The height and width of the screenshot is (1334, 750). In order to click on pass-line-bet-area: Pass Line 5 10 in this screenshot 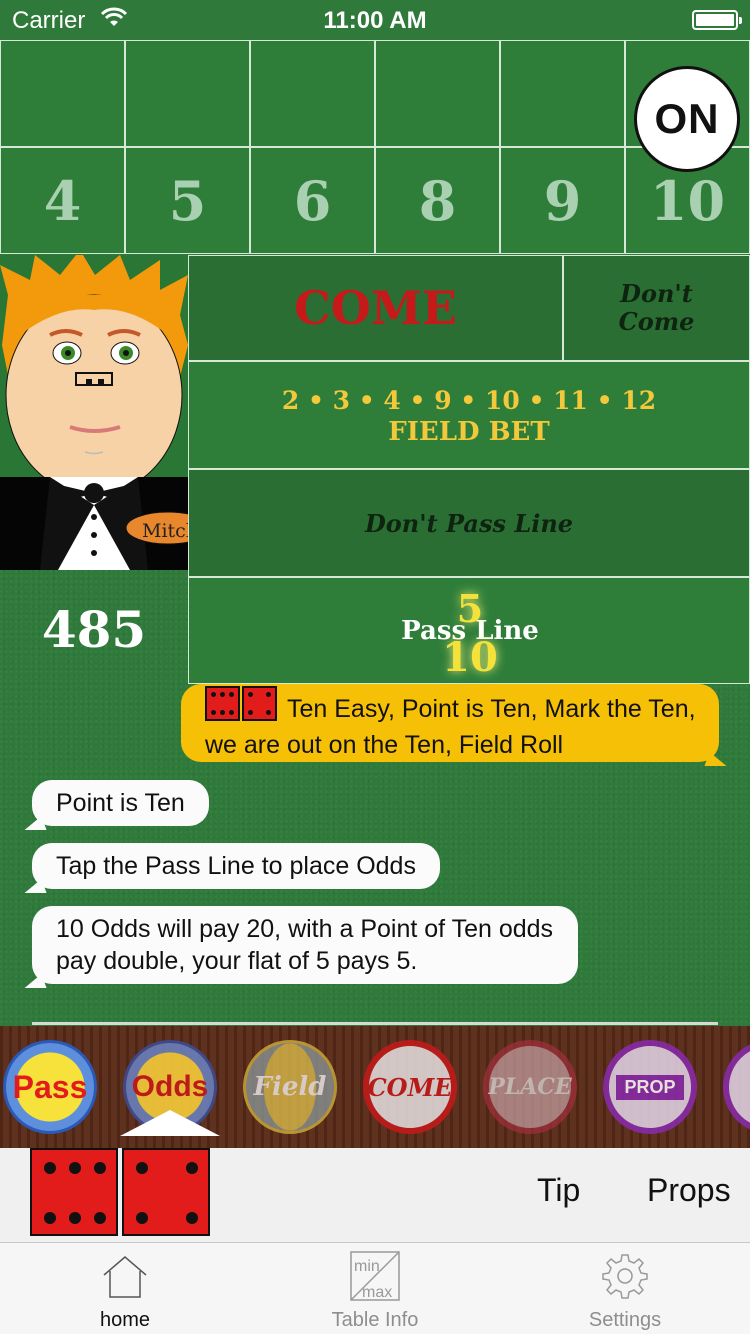, I will do `click(469, 630)`.